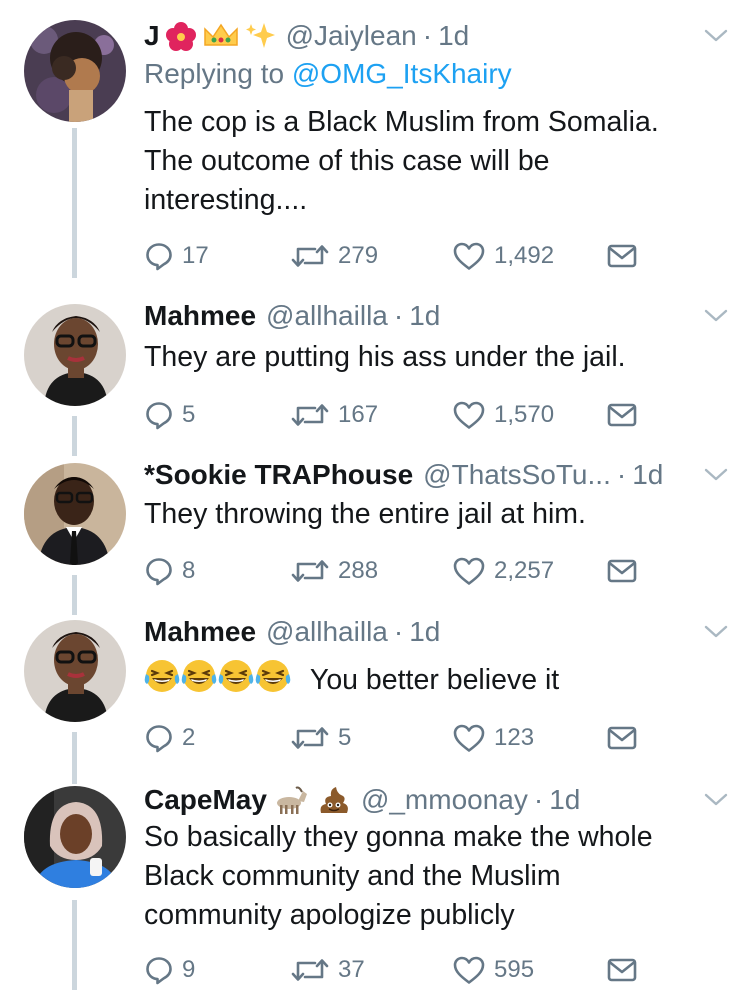  What do you see at coordinates (436, 514) in the screenshot?
I see `tweet-text: They throwing the entire jail at him.` at bounding box center [436, 514].